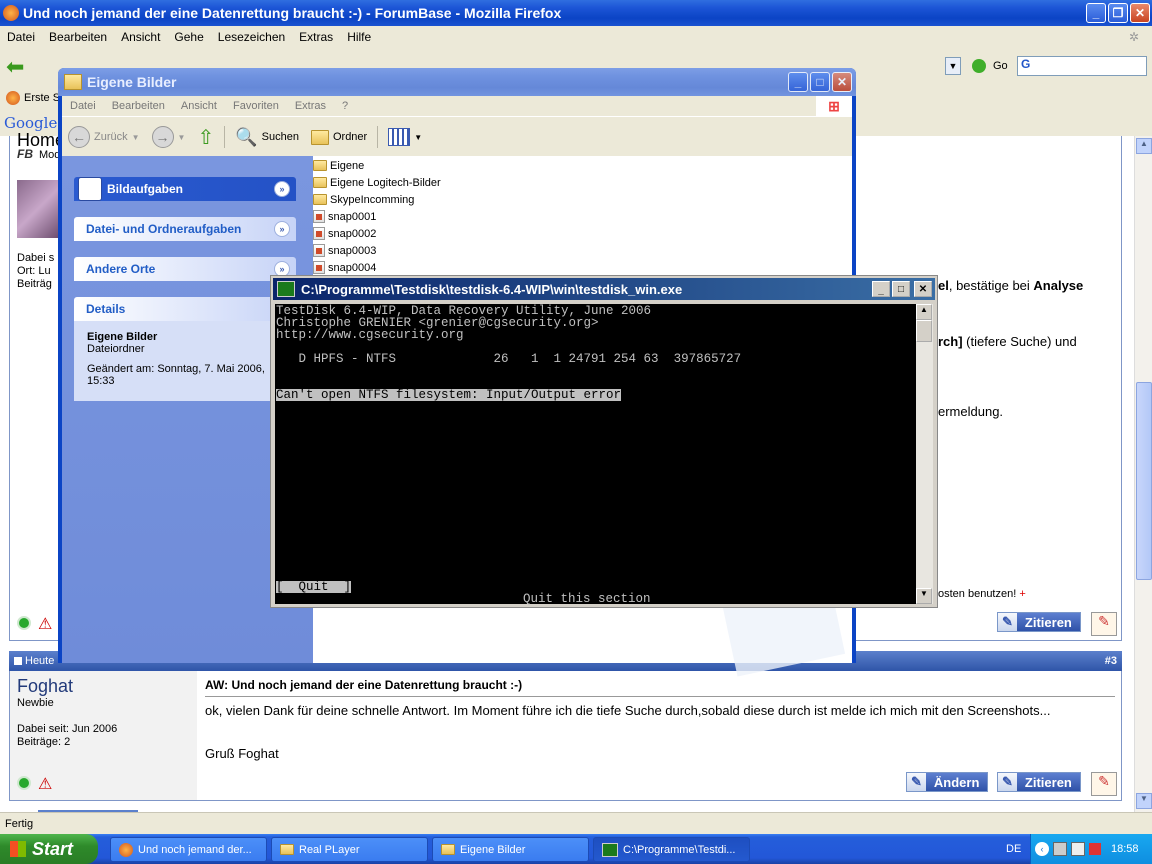 This screenshot has width=1152, height=864. Describe the element at coordinates (1060, 849) in the screenshot. I see `tray-network-icon` at that location.